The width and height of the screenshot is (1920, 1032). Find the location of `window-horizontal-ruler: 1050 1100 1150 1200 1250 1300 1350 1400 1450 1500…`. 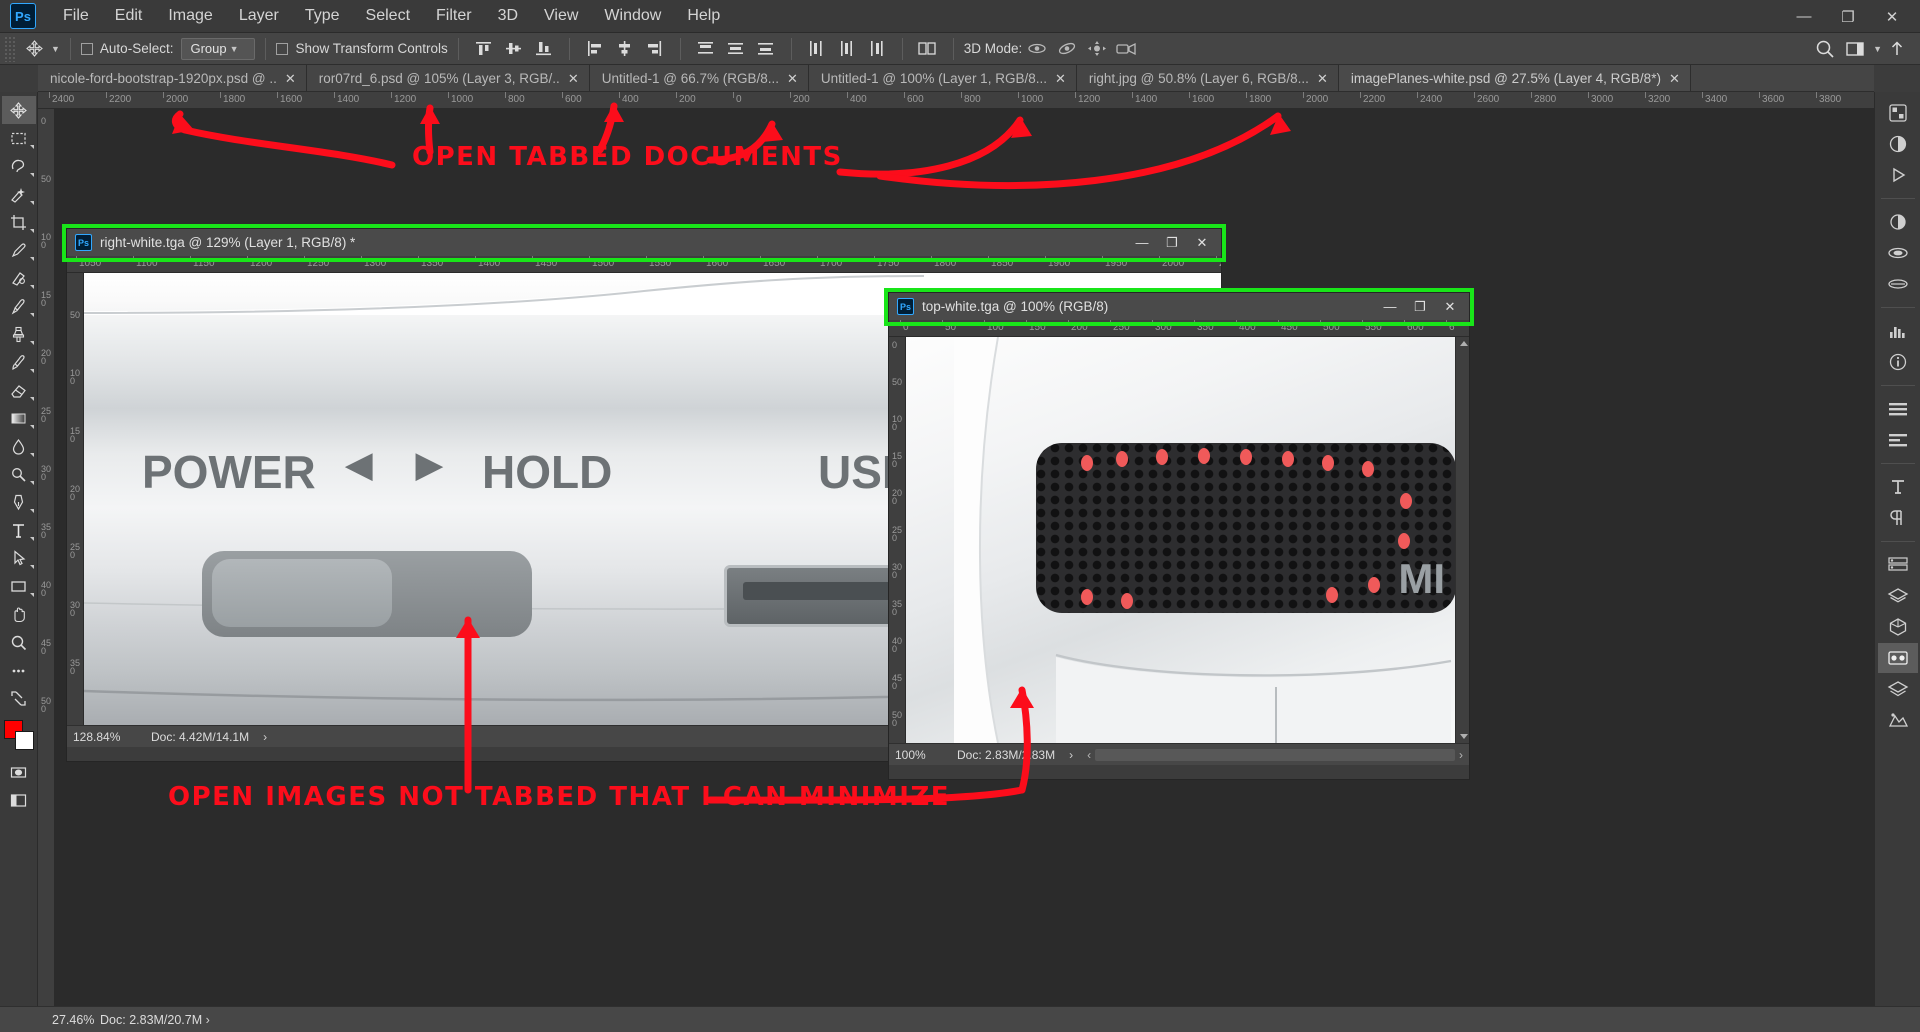

window-horizontal-ruler: 1050 1100 1150 1200 1250 1300 1350 1400 1450 1500… is located at coordinates (644, 264).